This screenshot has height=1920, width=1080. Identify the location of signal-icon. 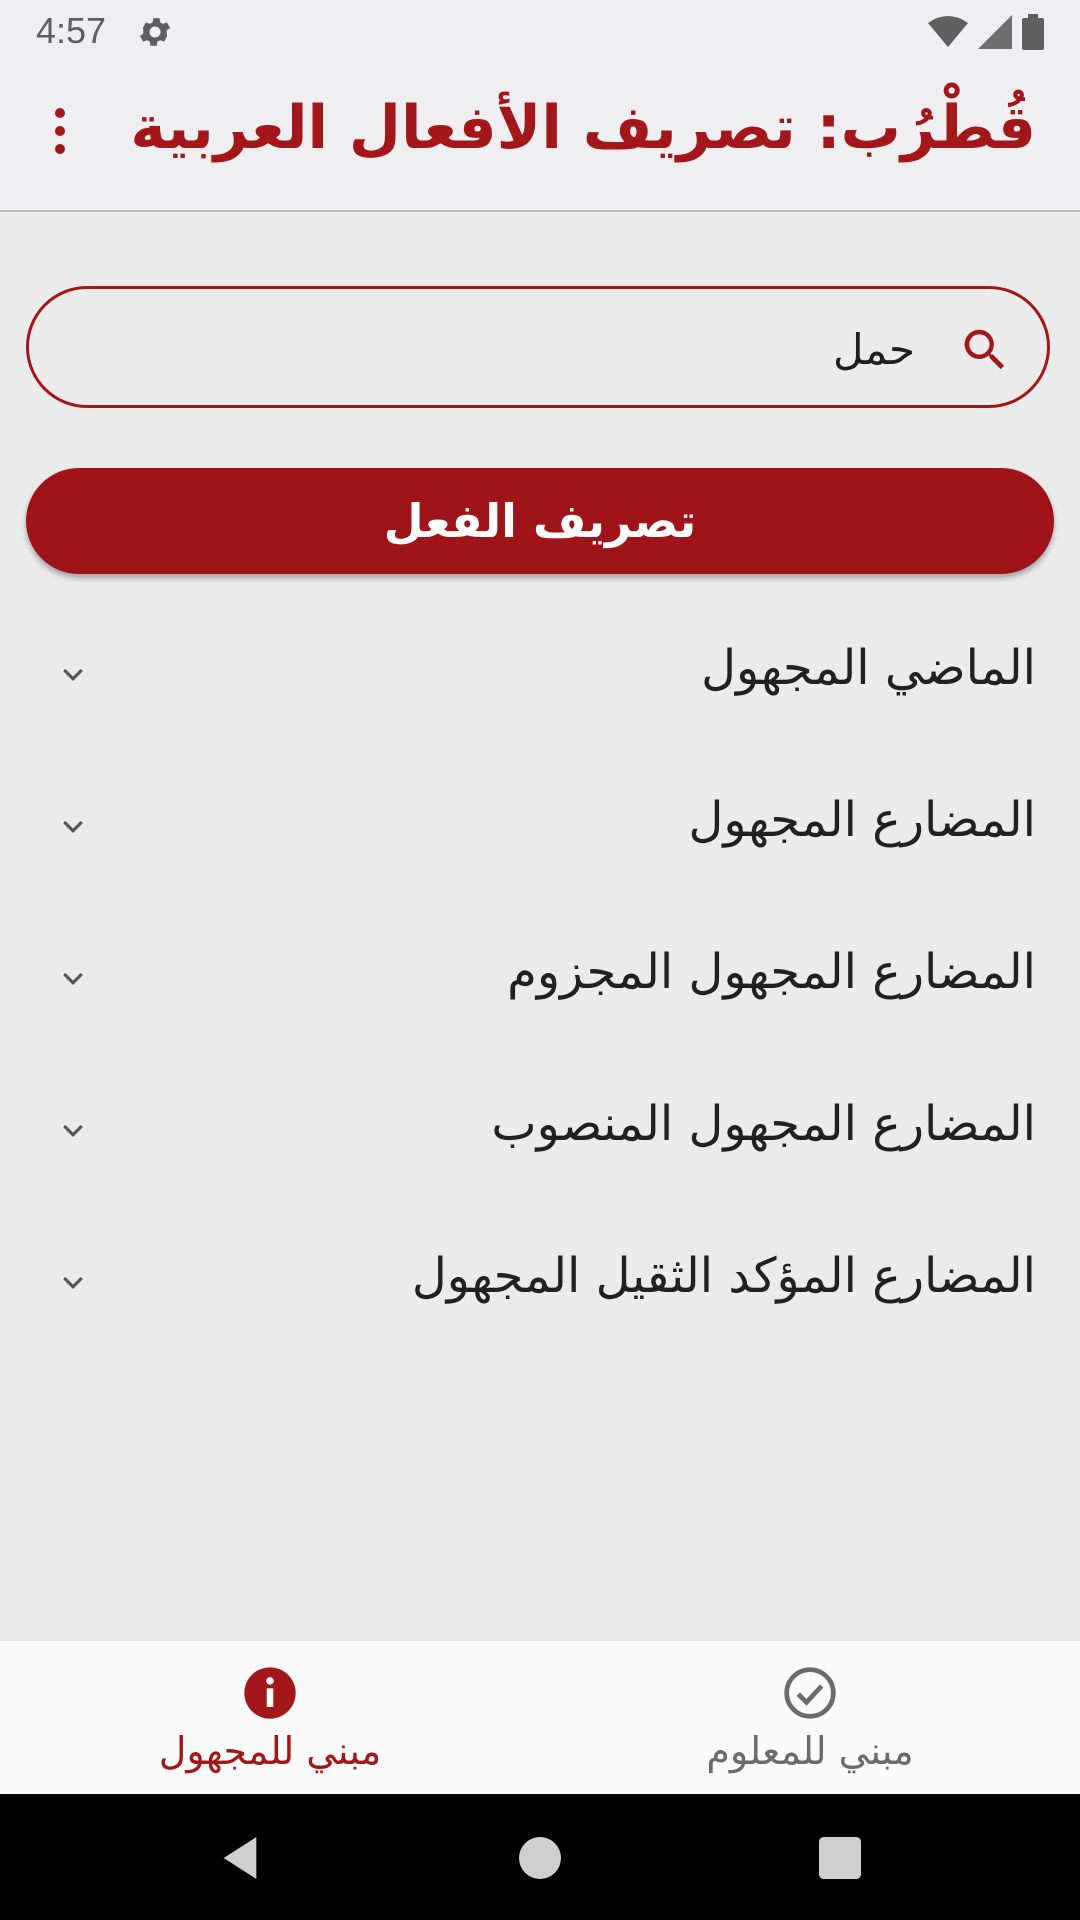
(995, 32).